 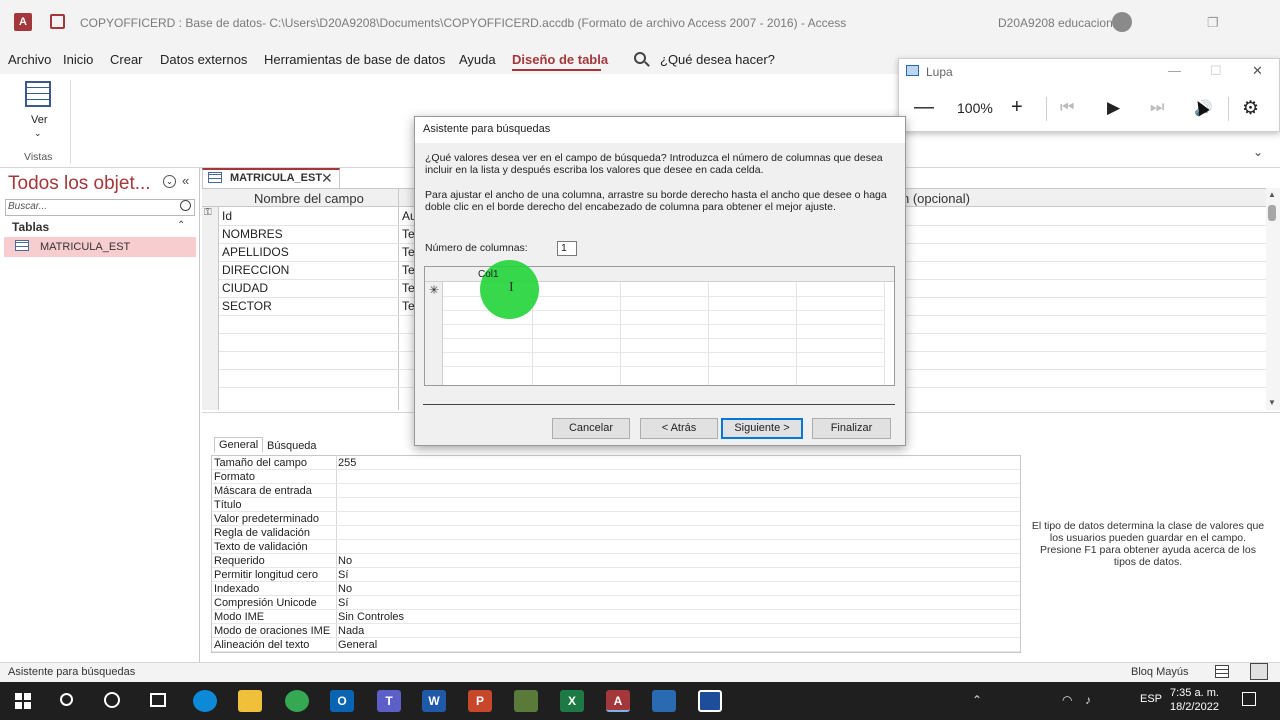 What do you see at coordinates (679, 428) in the screenshot?
I see `back-button: < Atrás` at bounding box center [679, 428].